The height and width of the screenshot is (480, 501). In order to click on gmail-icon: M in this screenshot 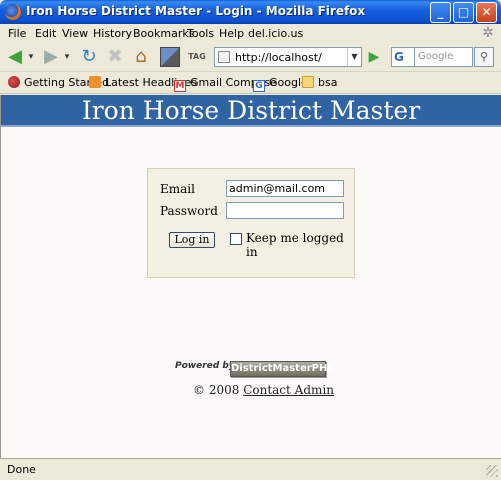, I will do `click(180, 86)`.